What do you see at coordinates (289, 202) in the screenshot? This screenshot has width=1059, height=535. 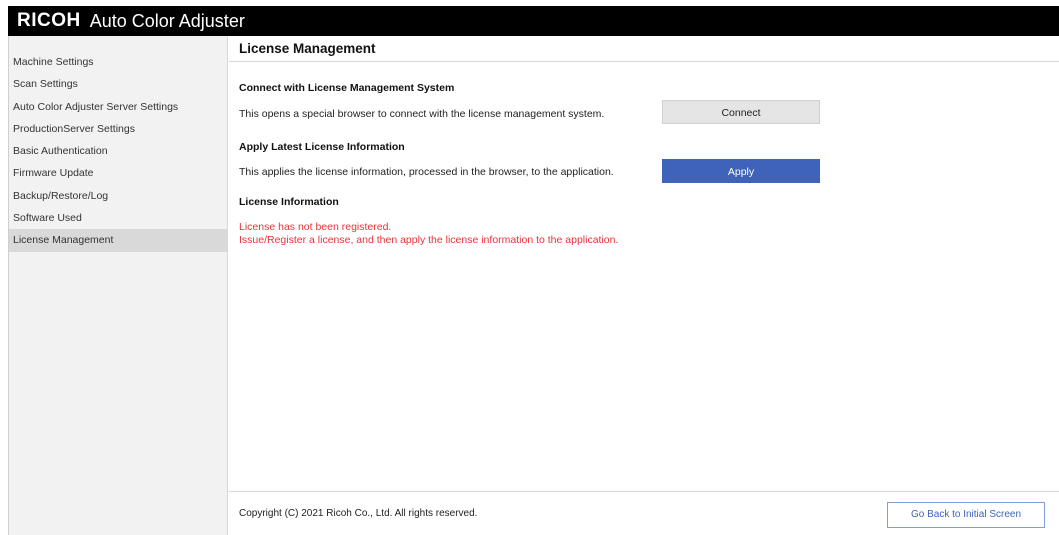 I see `license-info-title: License Information` at bounding box center [289, 202].